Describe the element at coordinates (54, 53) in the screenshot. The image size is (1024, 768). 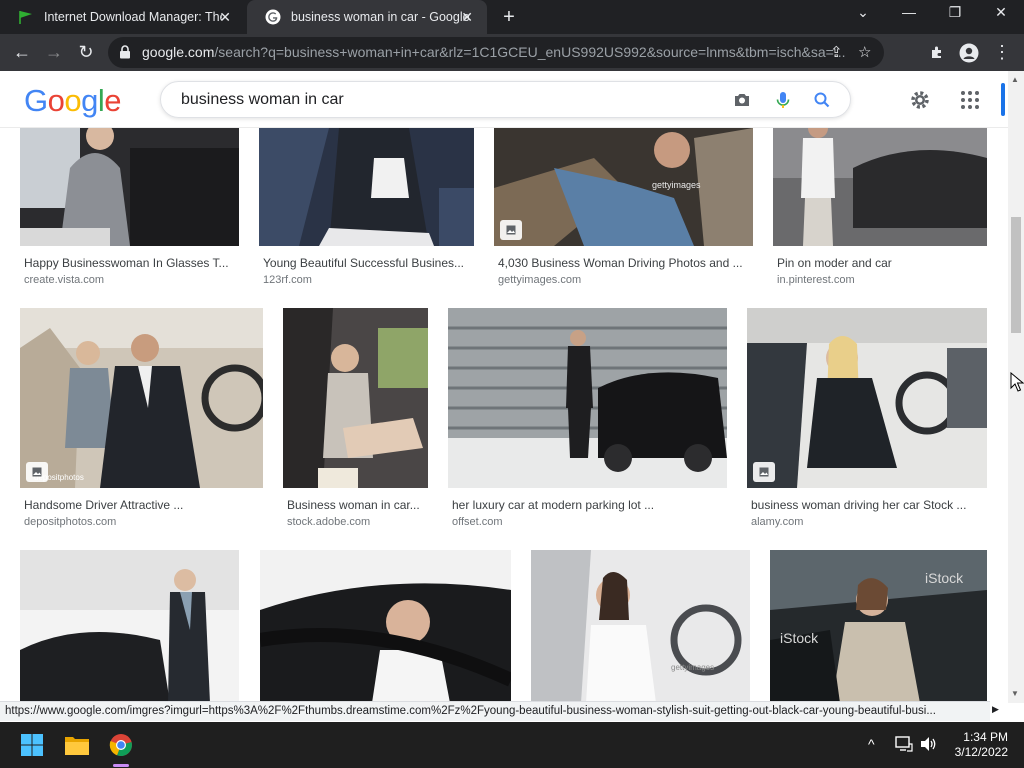
I see `forward-arrow-icon: →` at that location.